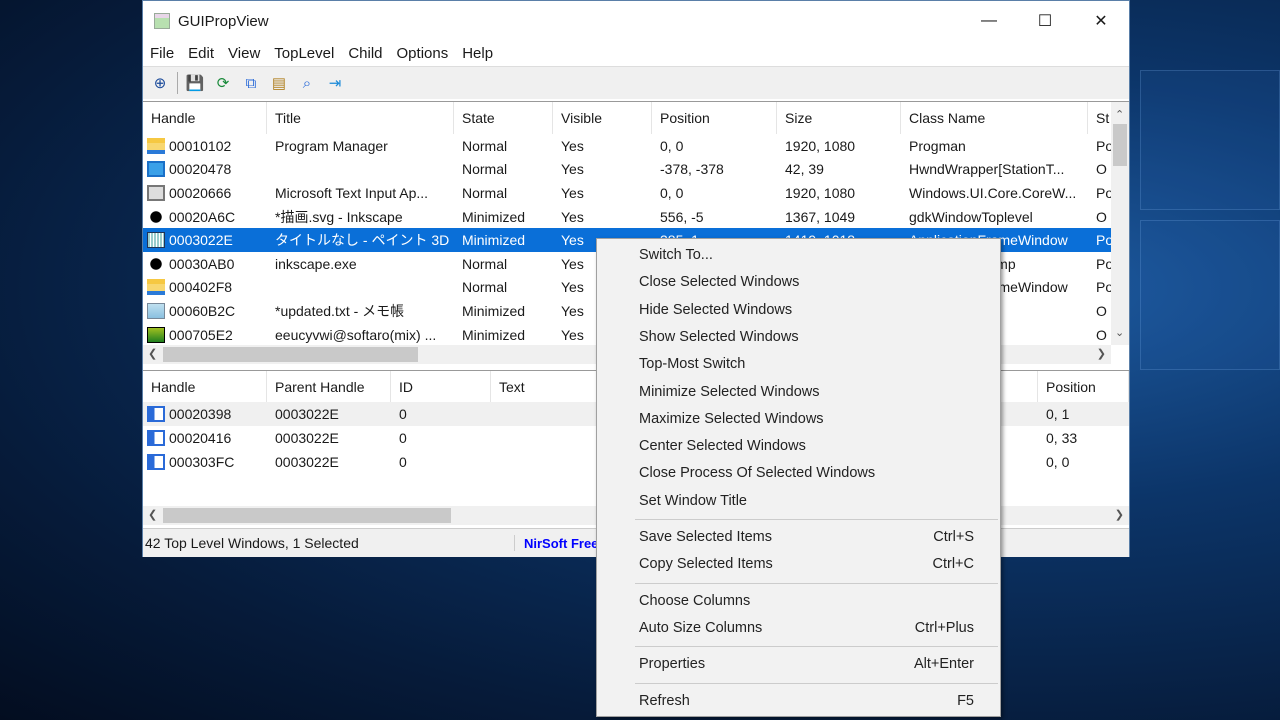 This screenshot has width=1280, height=720. Describe the element at coordinates (798, 501) in the screenshot. I see `menu-item-set-window-title: Set Window Title` at that location.